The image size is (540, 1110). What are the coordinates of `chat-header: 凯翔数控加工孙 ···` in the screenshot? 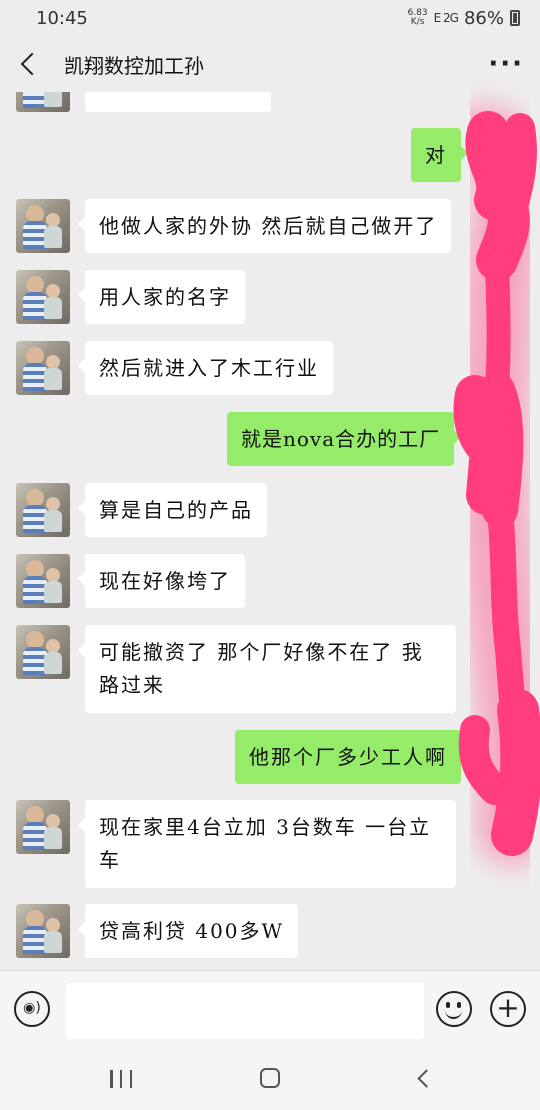 It's located at (270, 64).